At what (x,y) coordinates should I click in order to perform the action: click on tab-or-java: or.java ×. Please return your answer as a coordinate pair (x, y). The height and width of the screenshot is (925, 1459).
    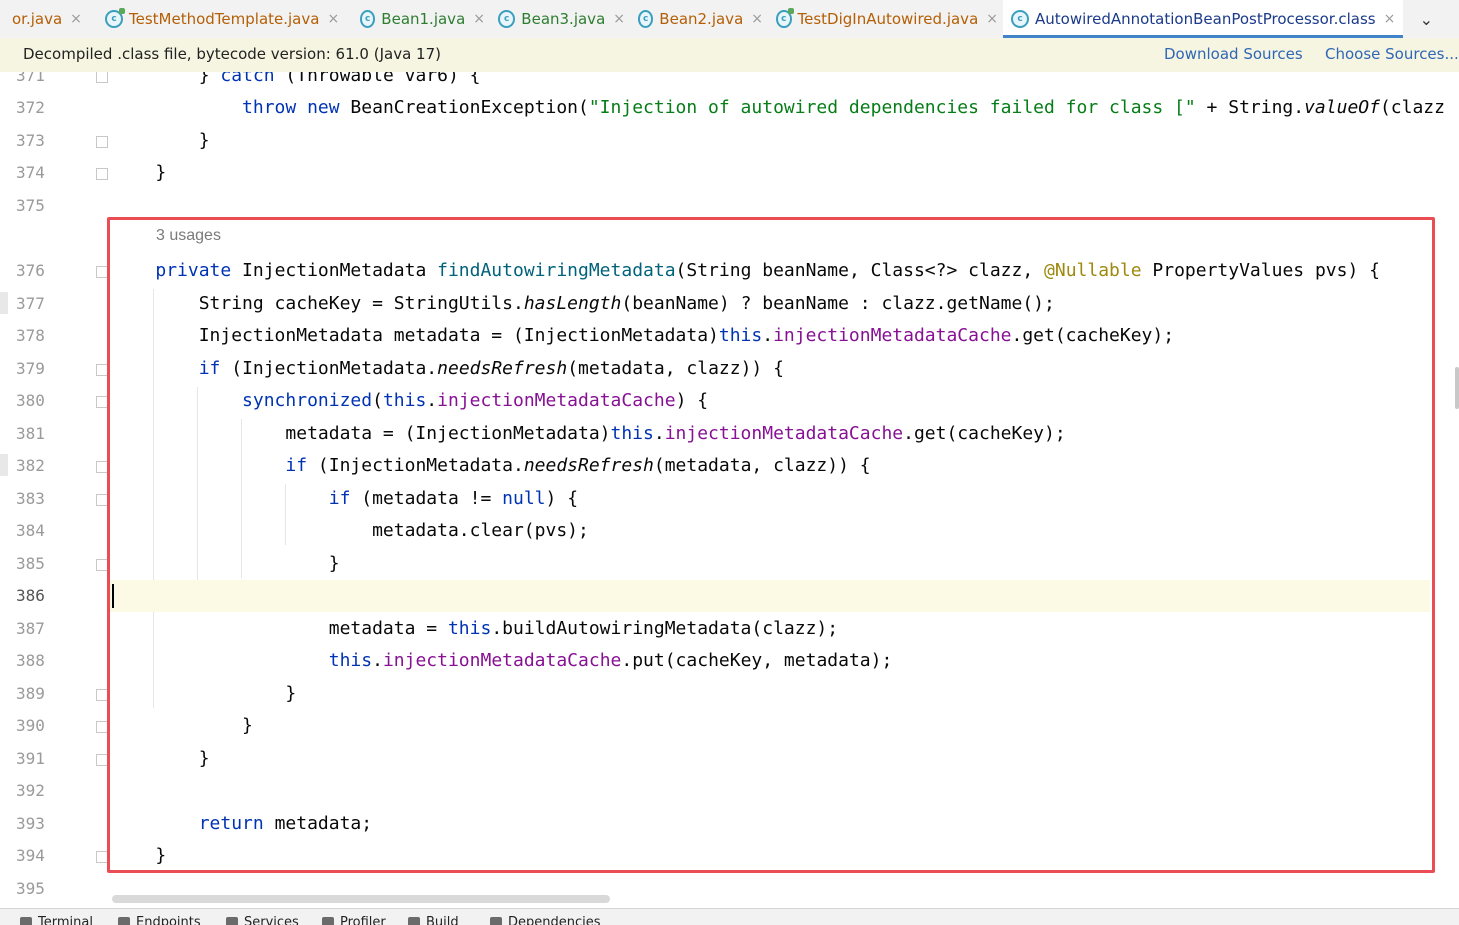
    Looking at the image, I should click on (46, 19).